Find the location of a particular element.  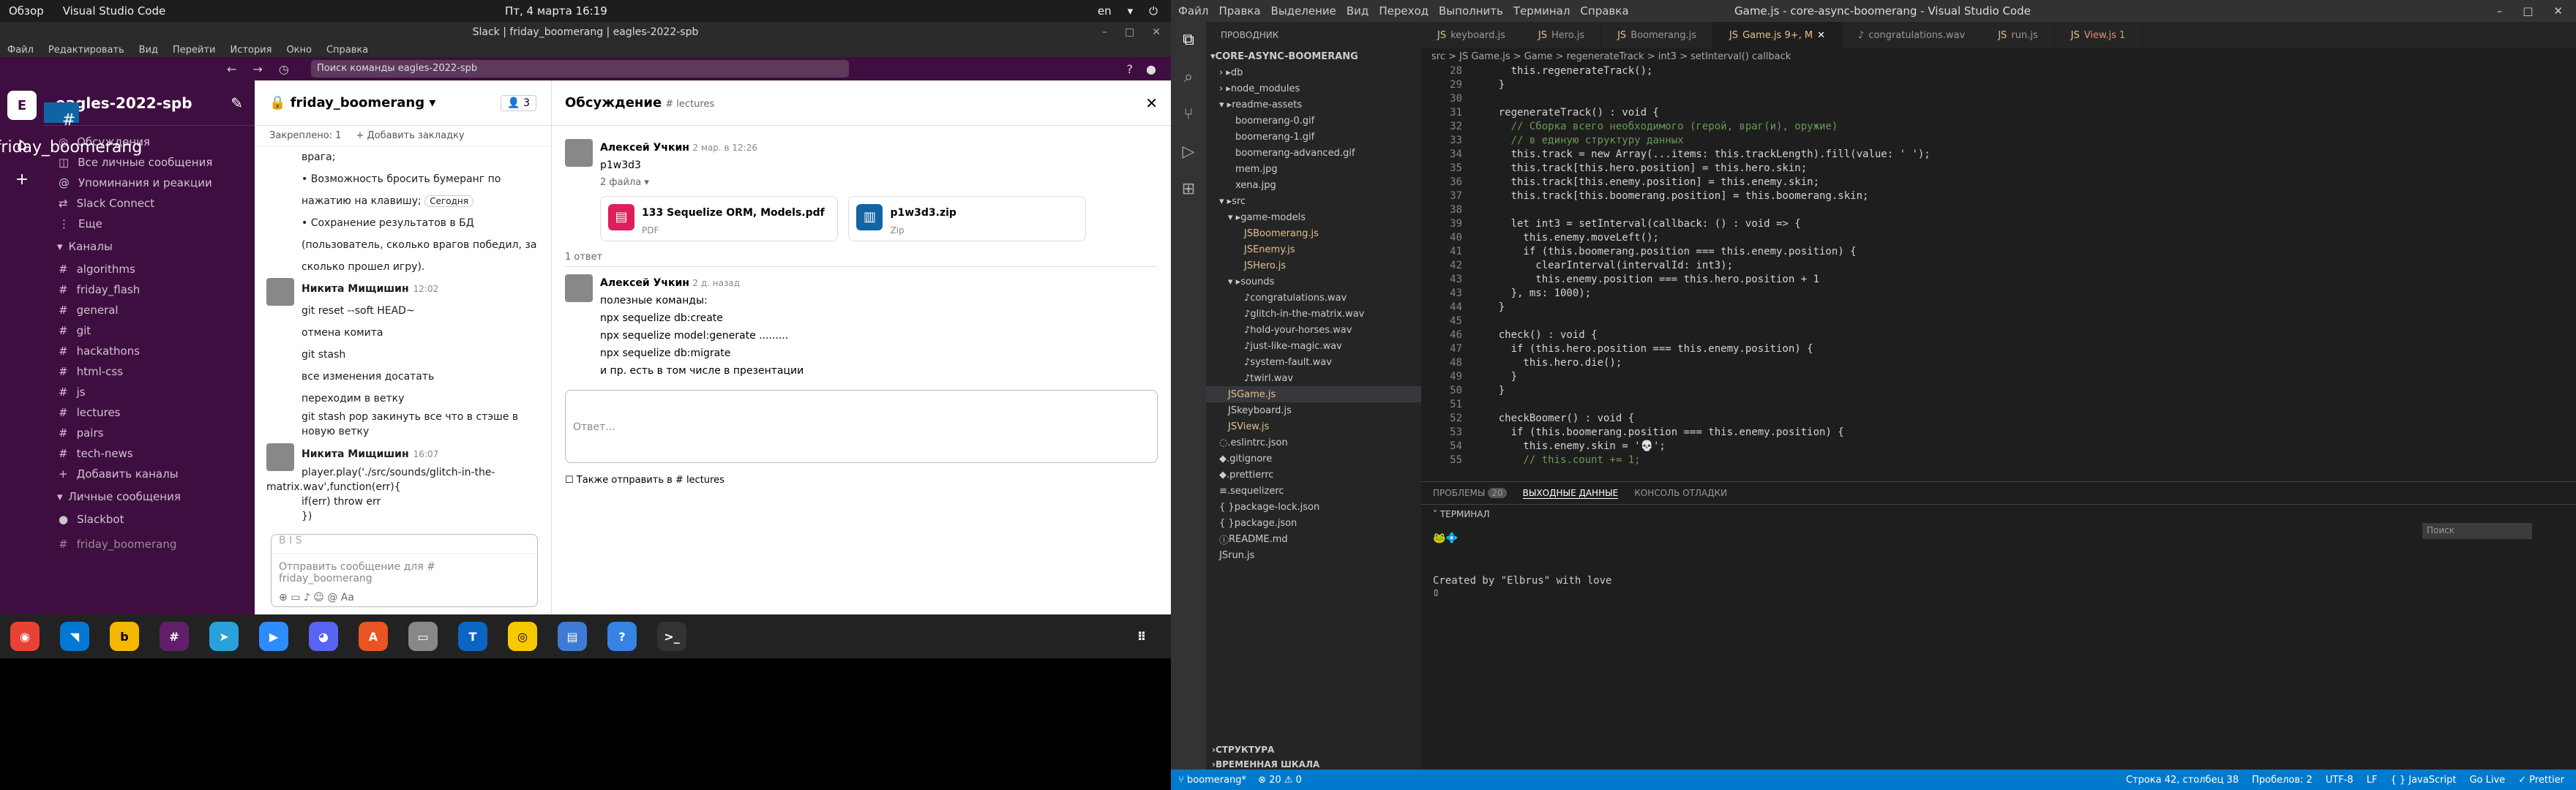

explorer-icon: ⧉ is located at coordinates (1188, 40).